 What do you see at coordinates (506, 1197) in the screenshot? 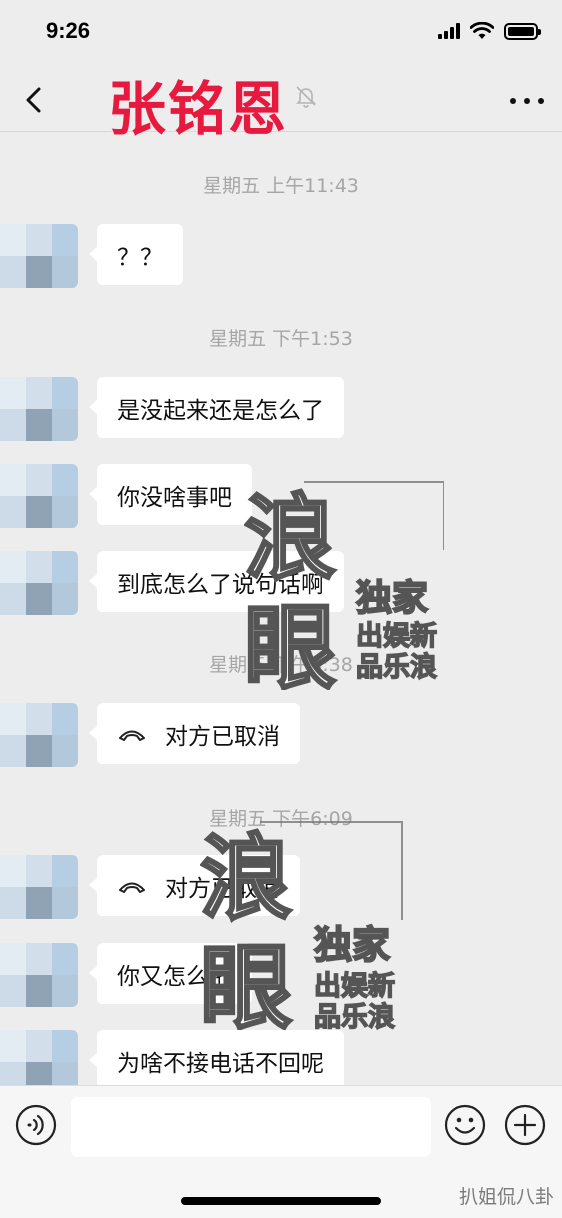
I see `corner-watermark: 扒姐侃八卦` at bounding box center [506, 1197].